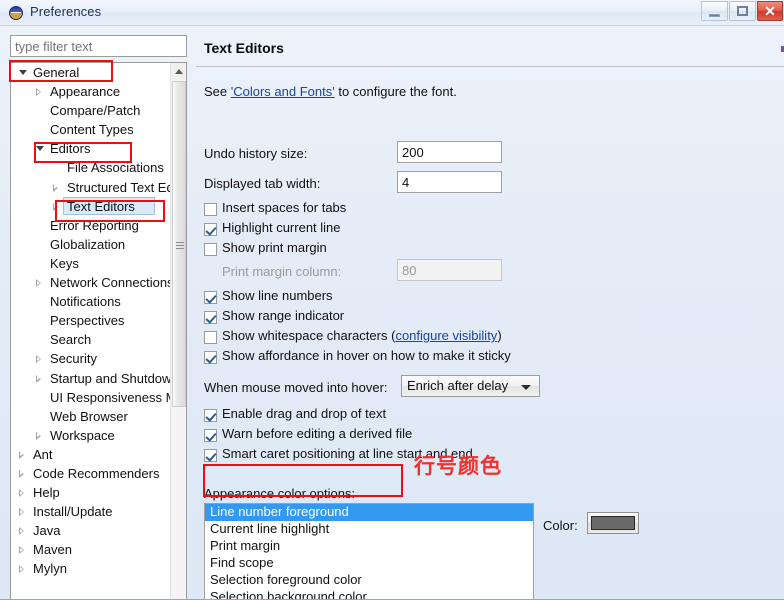 The height and width of the screenshot is (600, 784). I want to click on title-separator, so click(490, 66).